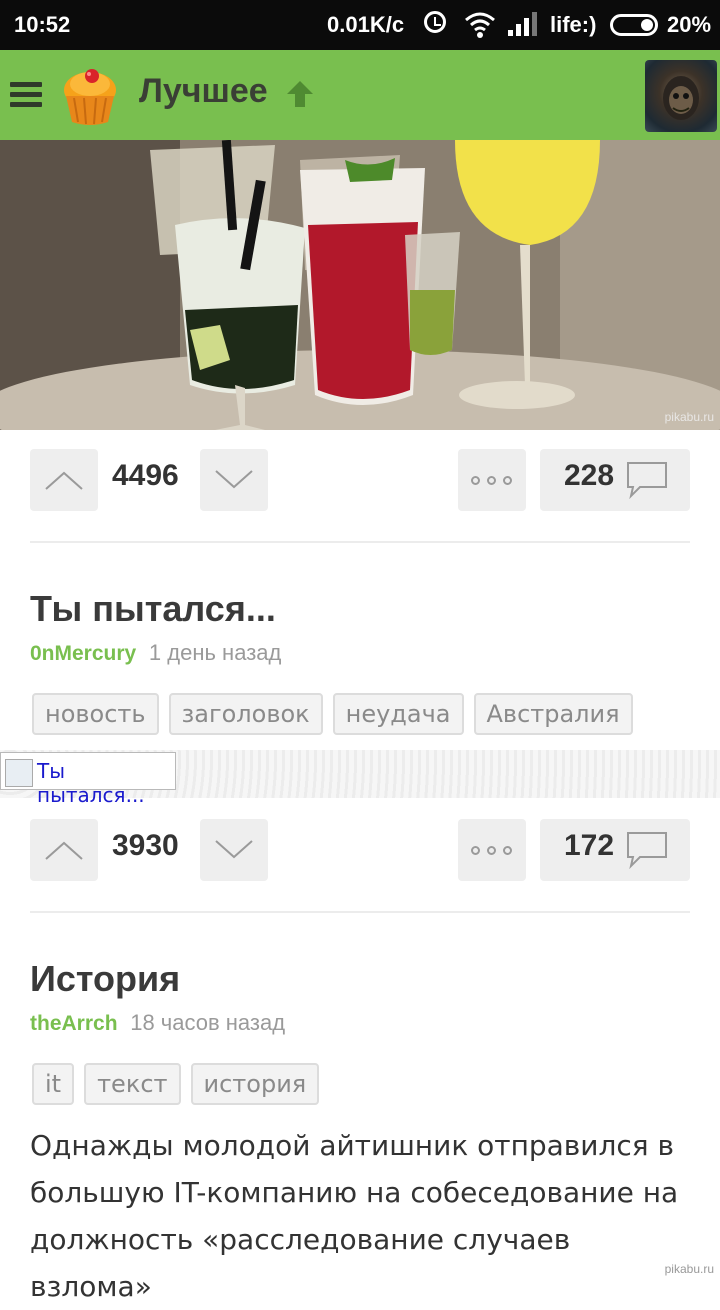  What do you see at coordinates (589, 475) in the screenshot?
I see `comment-count: 228` at bounding box center [589, 475].